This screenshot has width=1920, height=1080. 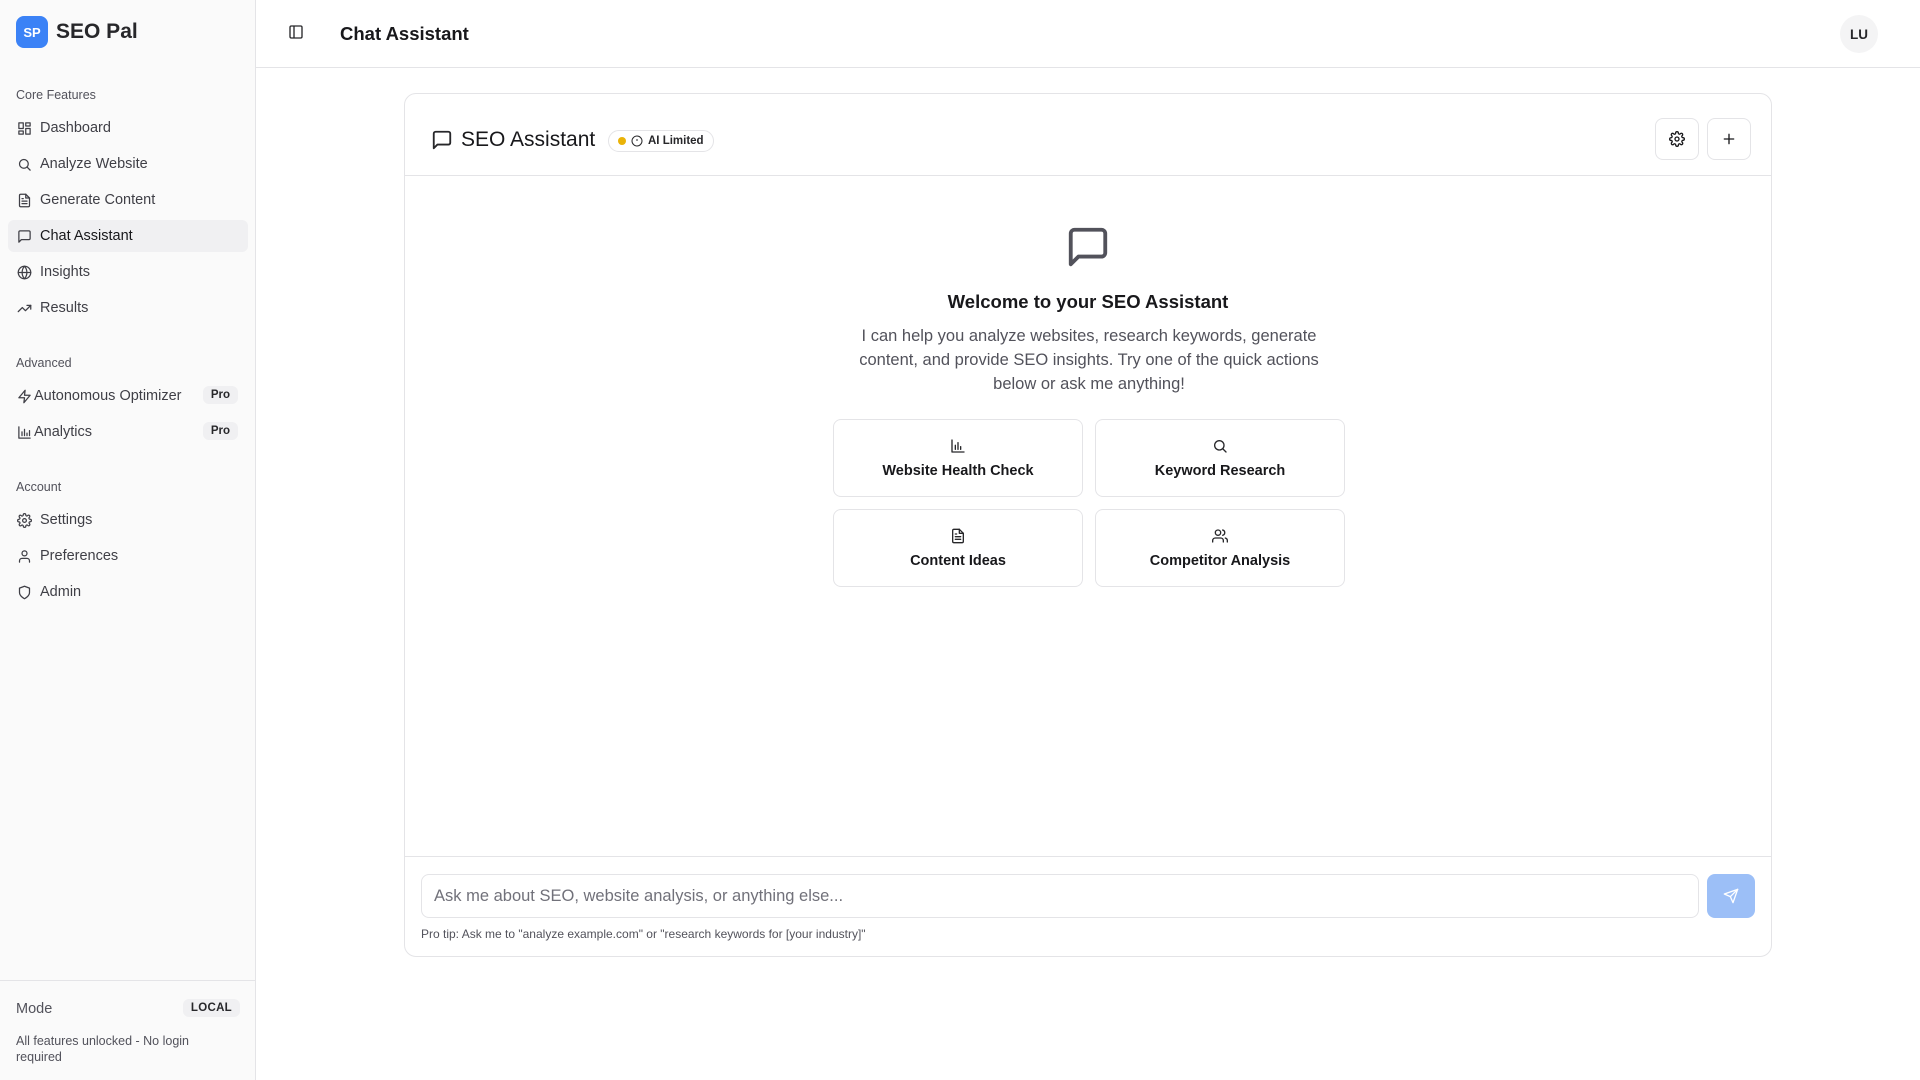 What do you see at coordinates (128, 272) in the screenshot?
I see `sidebar-item-insights: Insights` at bounding box center [128, 272].